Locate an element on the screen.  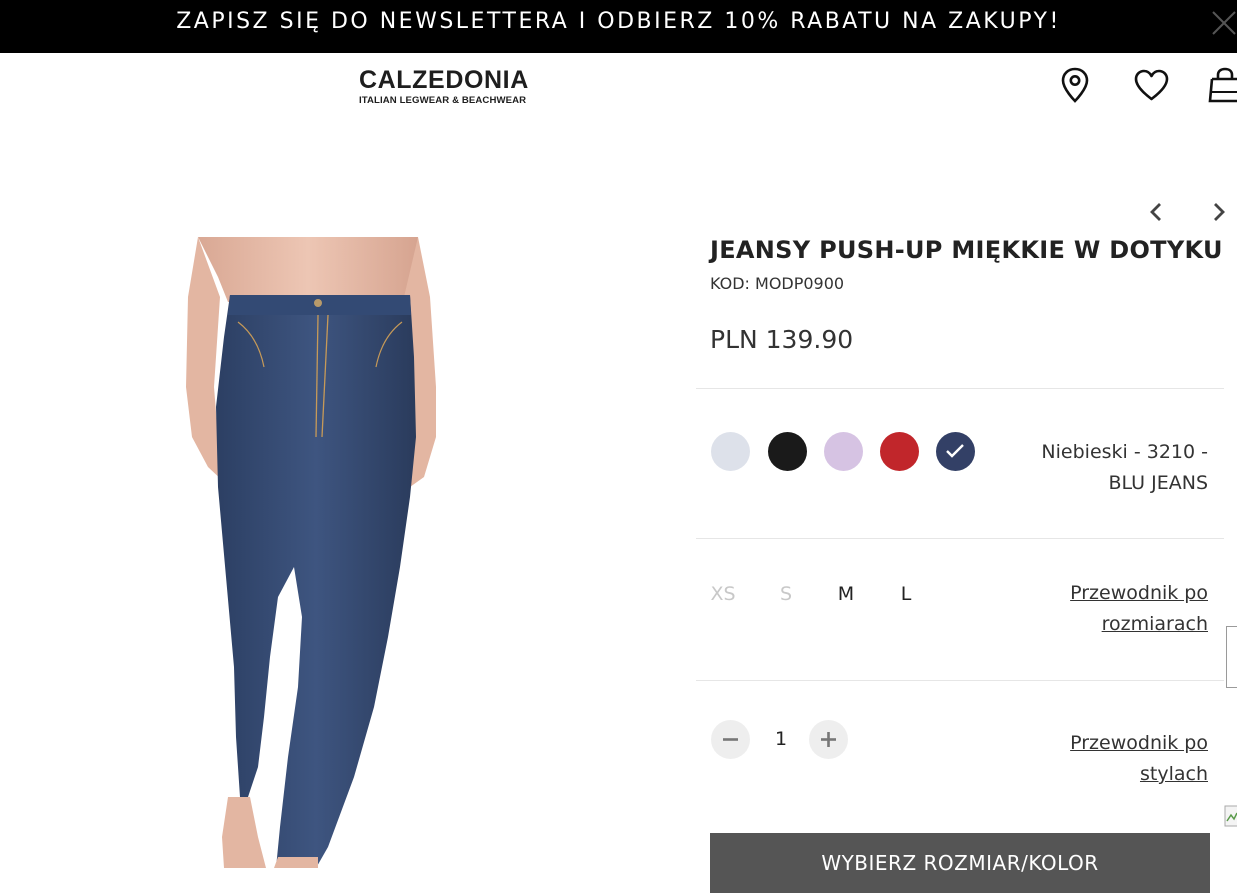
color-swatch-black is located at coordinates (787, 451).